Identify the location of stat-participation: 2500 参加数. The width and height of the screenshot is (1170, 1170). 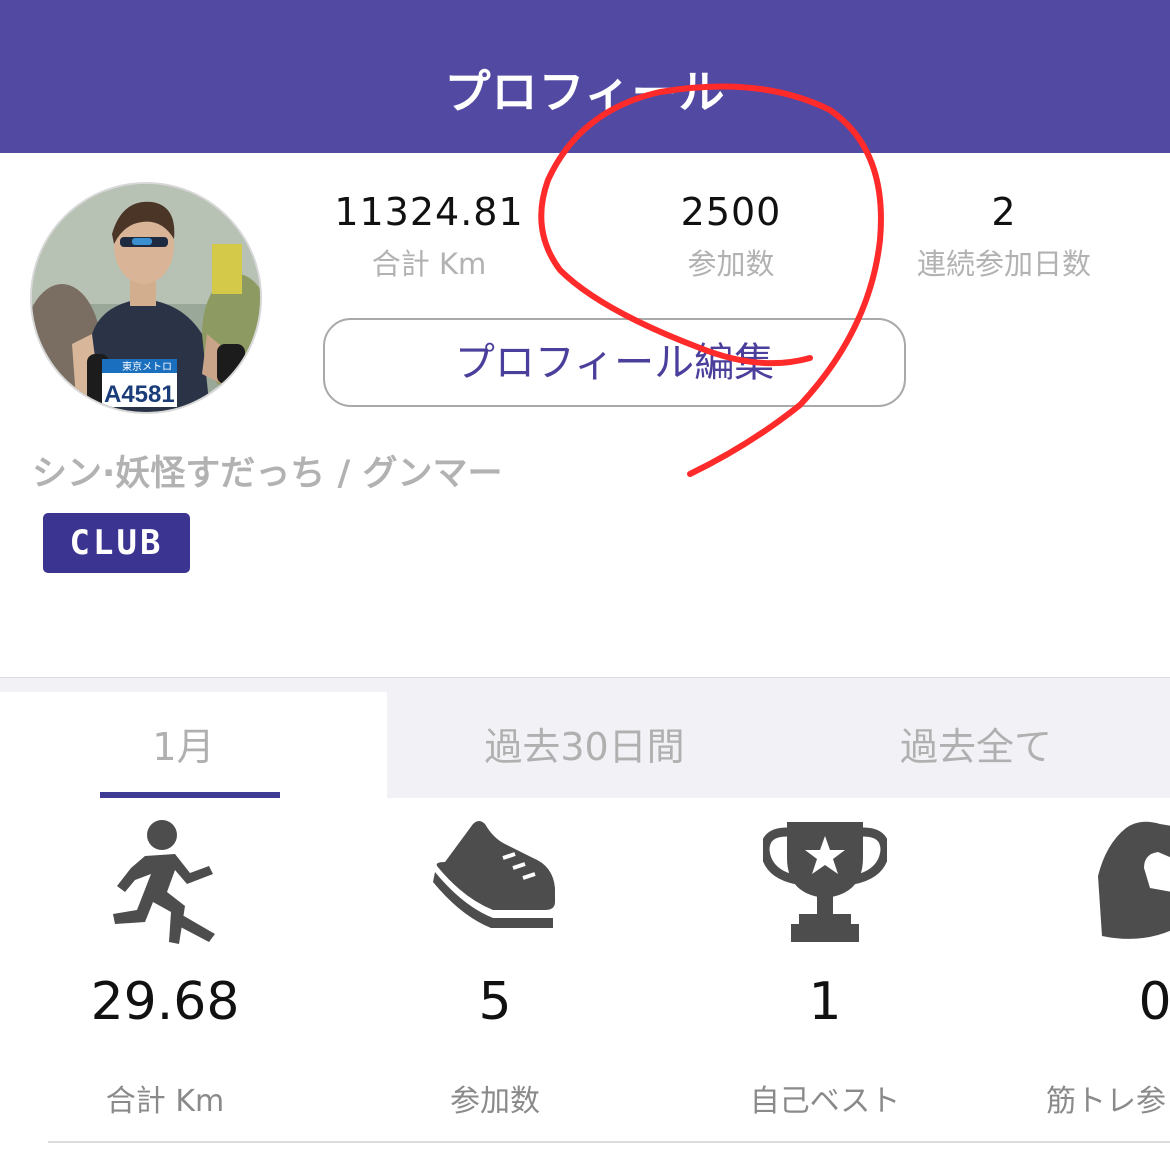
(731, 235).